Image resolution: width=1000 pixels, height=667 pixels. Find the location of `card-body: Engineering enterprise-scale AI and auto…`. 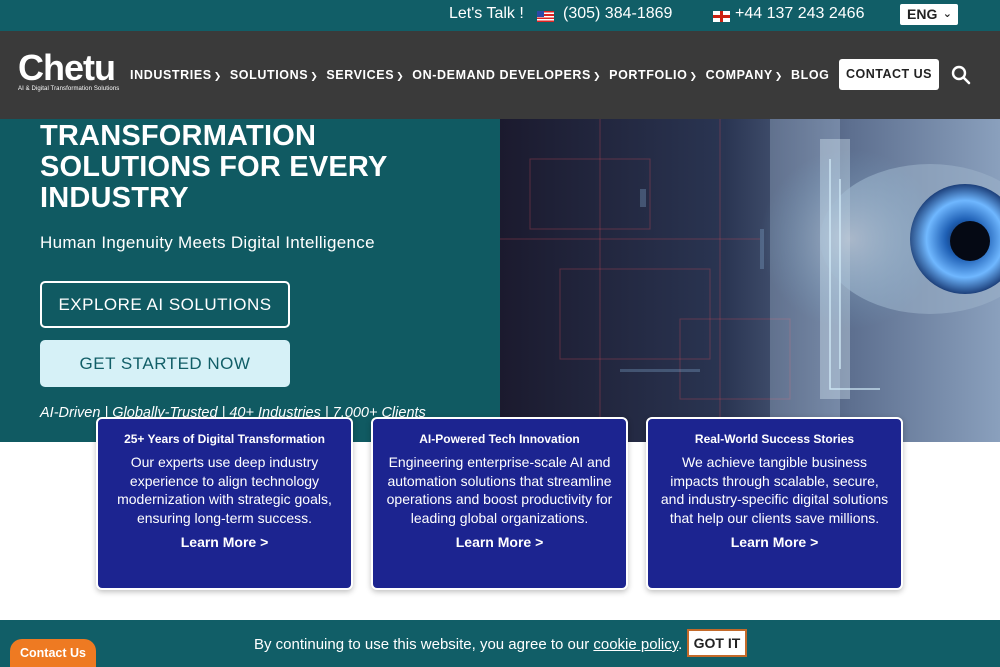

card-body: Engineering enterprise-scale AI and auto… is located at coordinates (499, 490).